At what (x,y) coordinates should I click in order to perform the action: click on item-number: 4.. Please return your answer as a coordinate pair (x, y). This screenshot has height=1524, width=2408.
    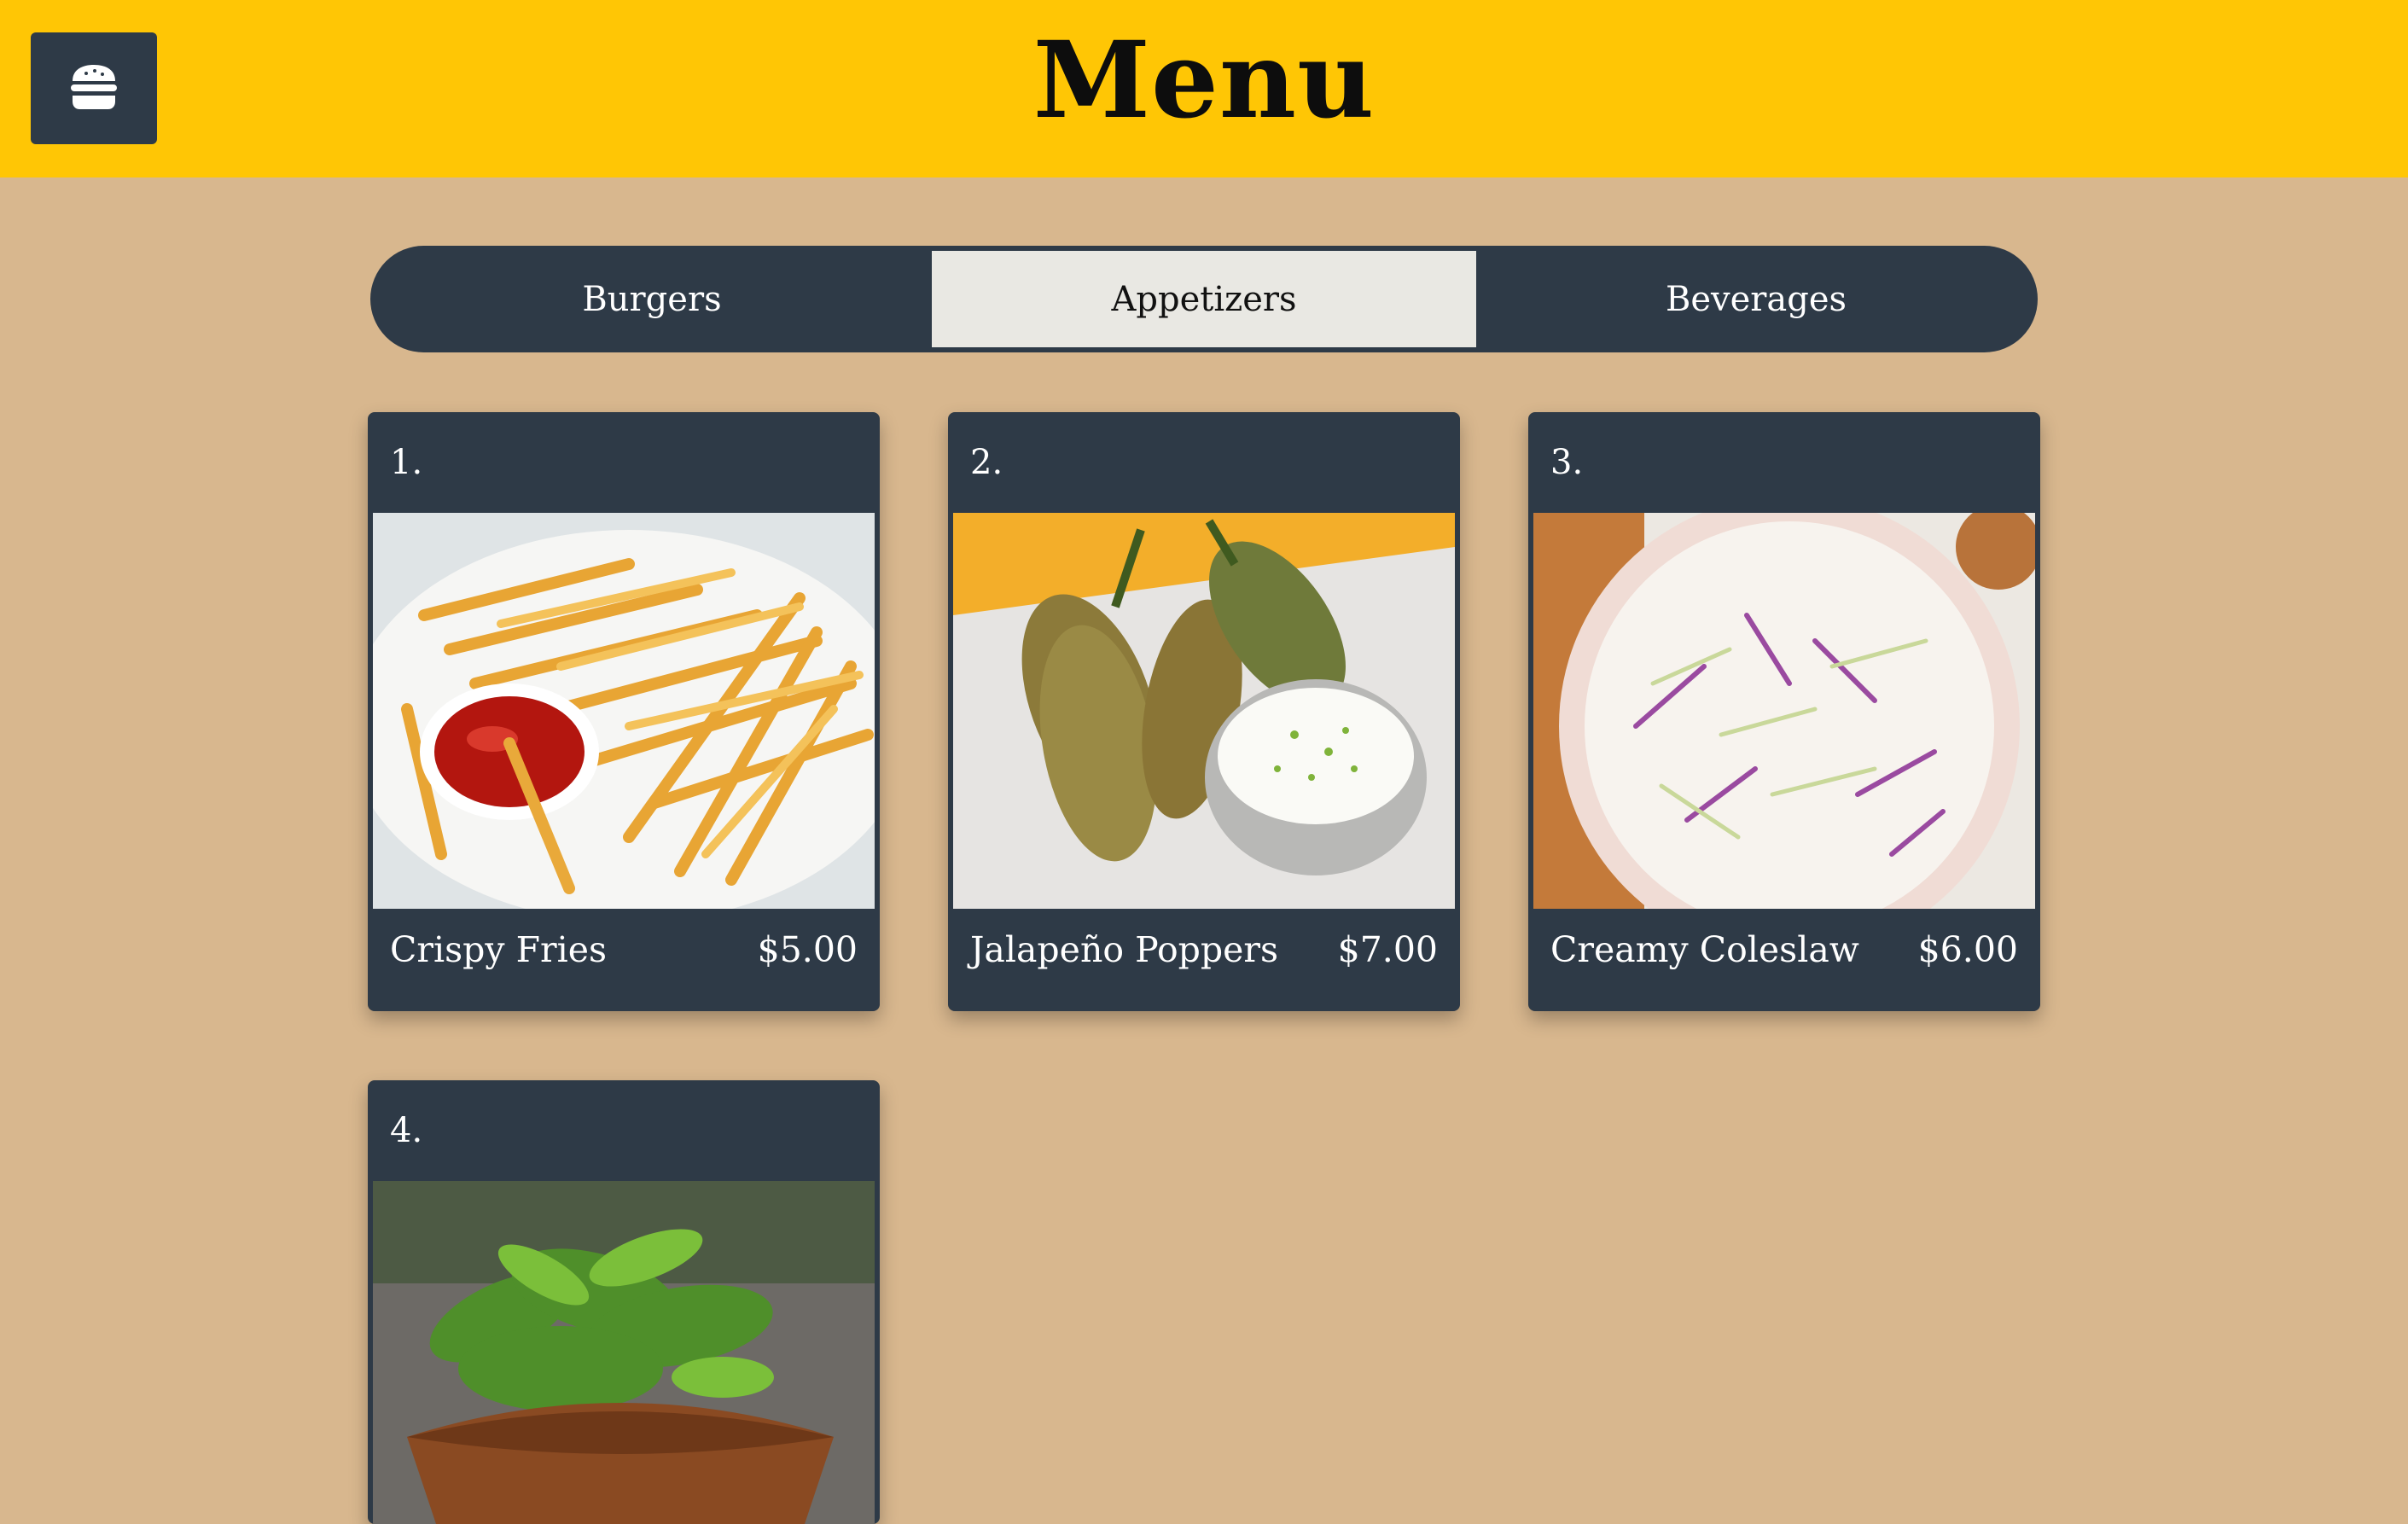
    Looking at the image, I should click on (406, 1130).